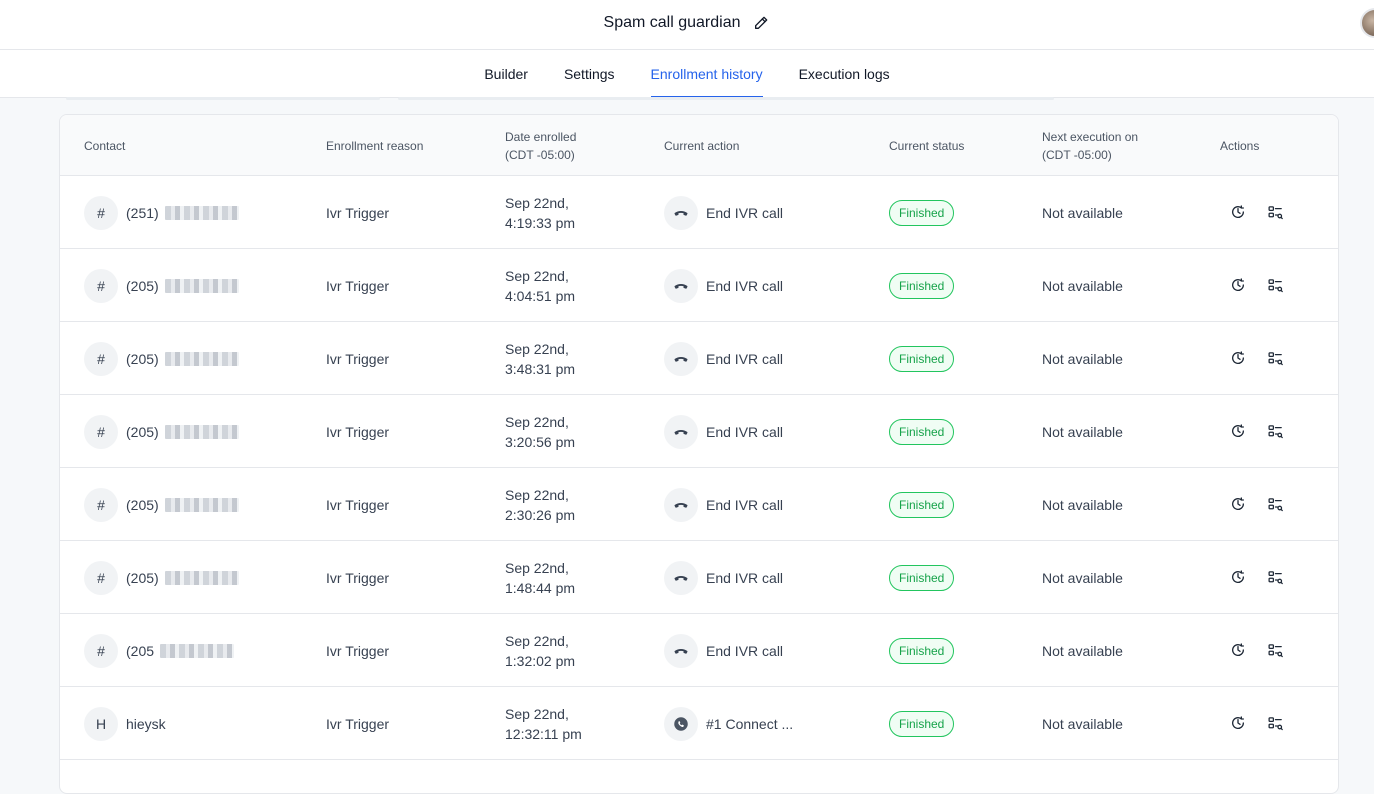 This screenshot has width=1374, height=794. I want to click on contact-cell: # (251), so click(161, 212).